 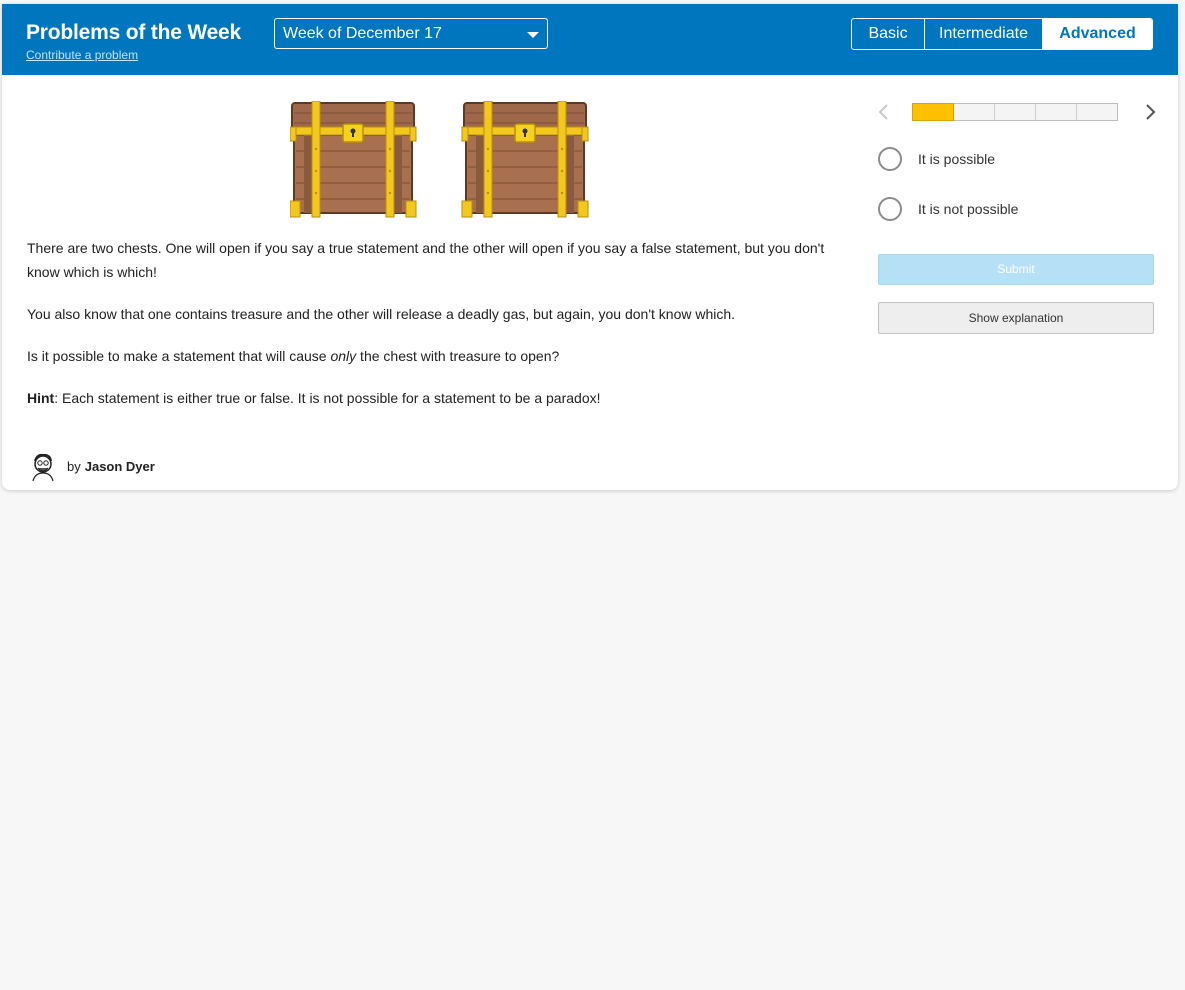 I want to click on author-by-label: by, so click(x=74, y=466).